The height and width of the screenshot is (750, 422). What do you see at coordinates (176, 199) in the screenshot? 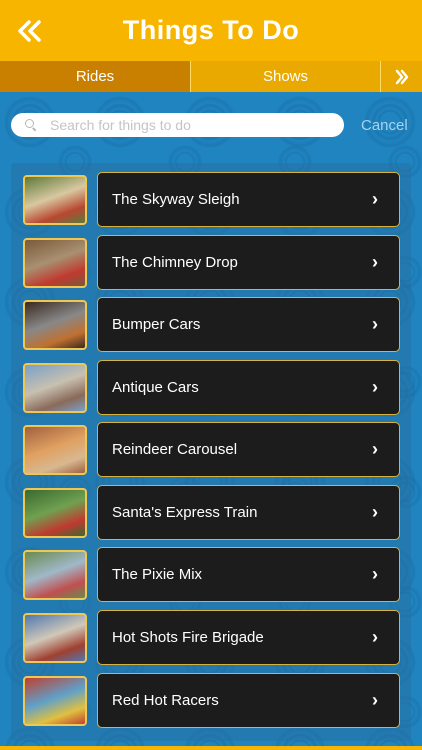
I see `list-item-label: The Skyway Sleigh` at bounding box center [176, 199].